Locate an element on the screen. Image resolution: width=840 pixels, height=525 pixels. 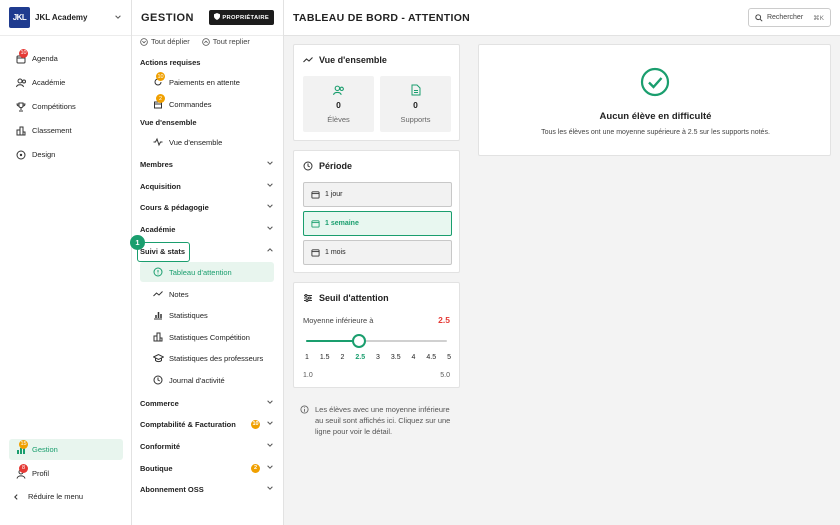
period-card: Période 1 jour 1 semaine 1 mois is located at coordinates (376, 211).